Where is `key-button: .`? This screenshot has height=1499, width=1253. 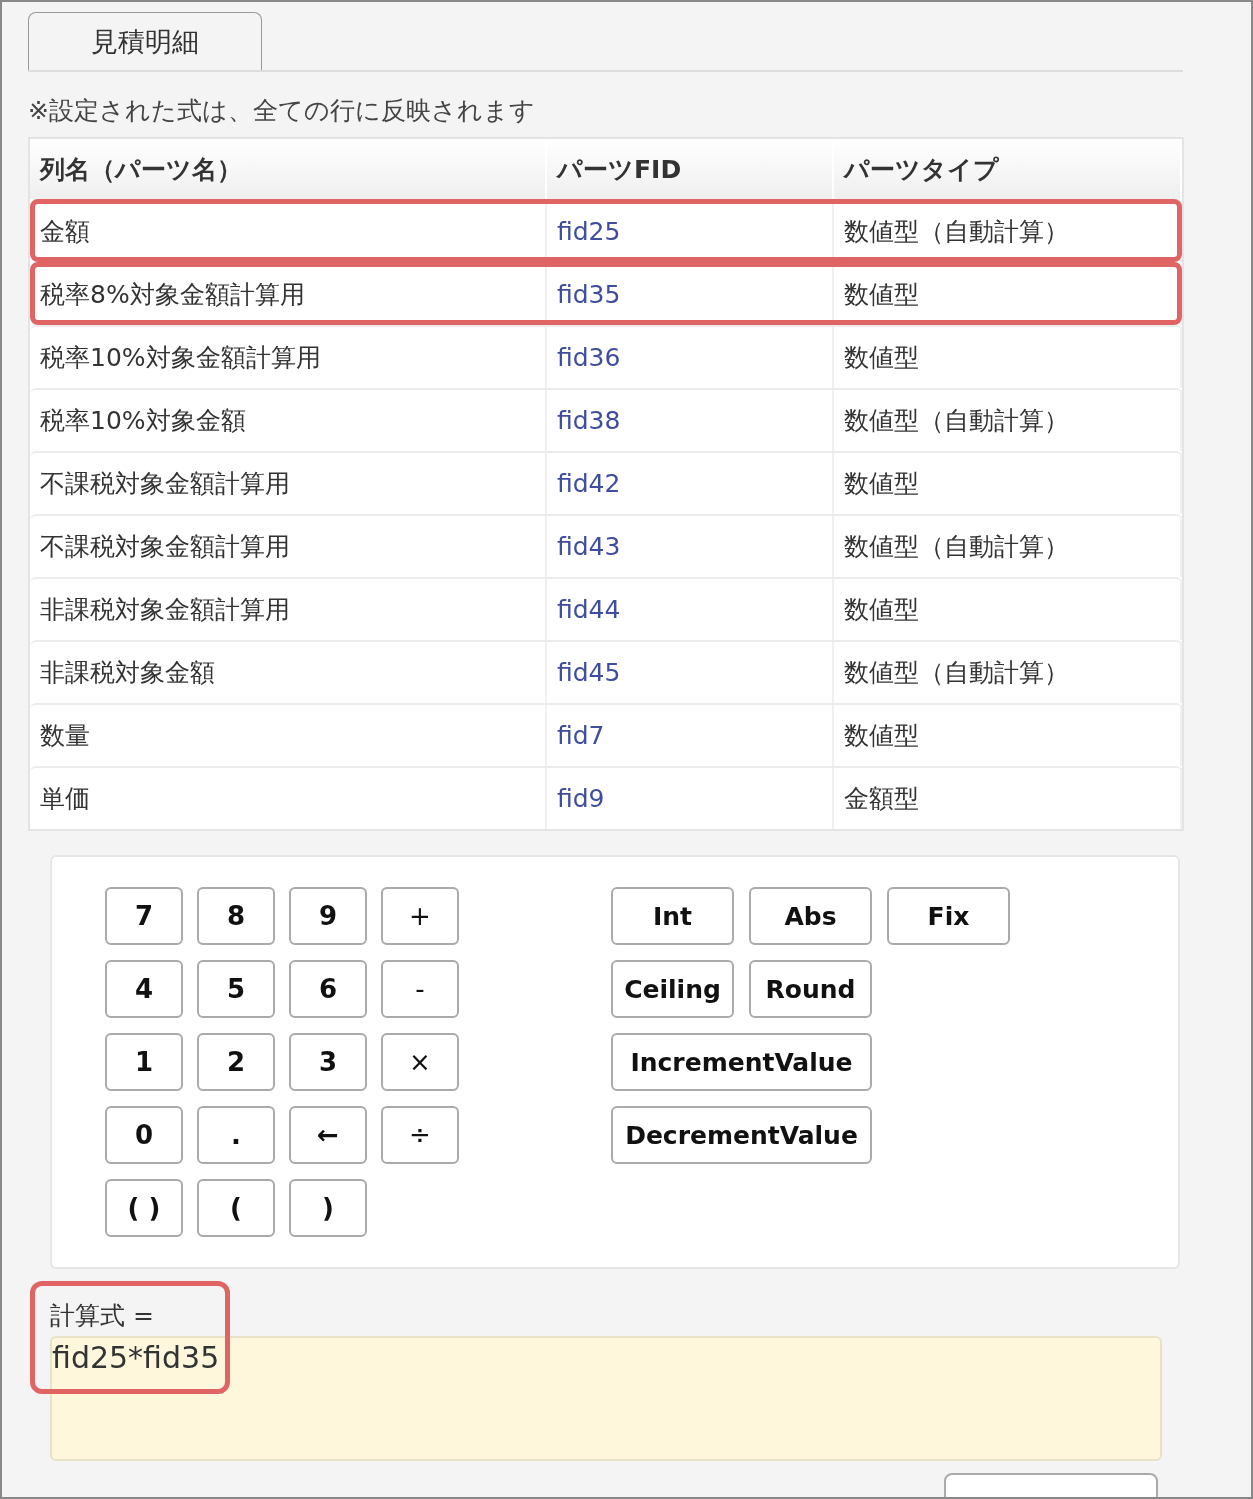 key-button: . is located at coordinates (236, 1135).